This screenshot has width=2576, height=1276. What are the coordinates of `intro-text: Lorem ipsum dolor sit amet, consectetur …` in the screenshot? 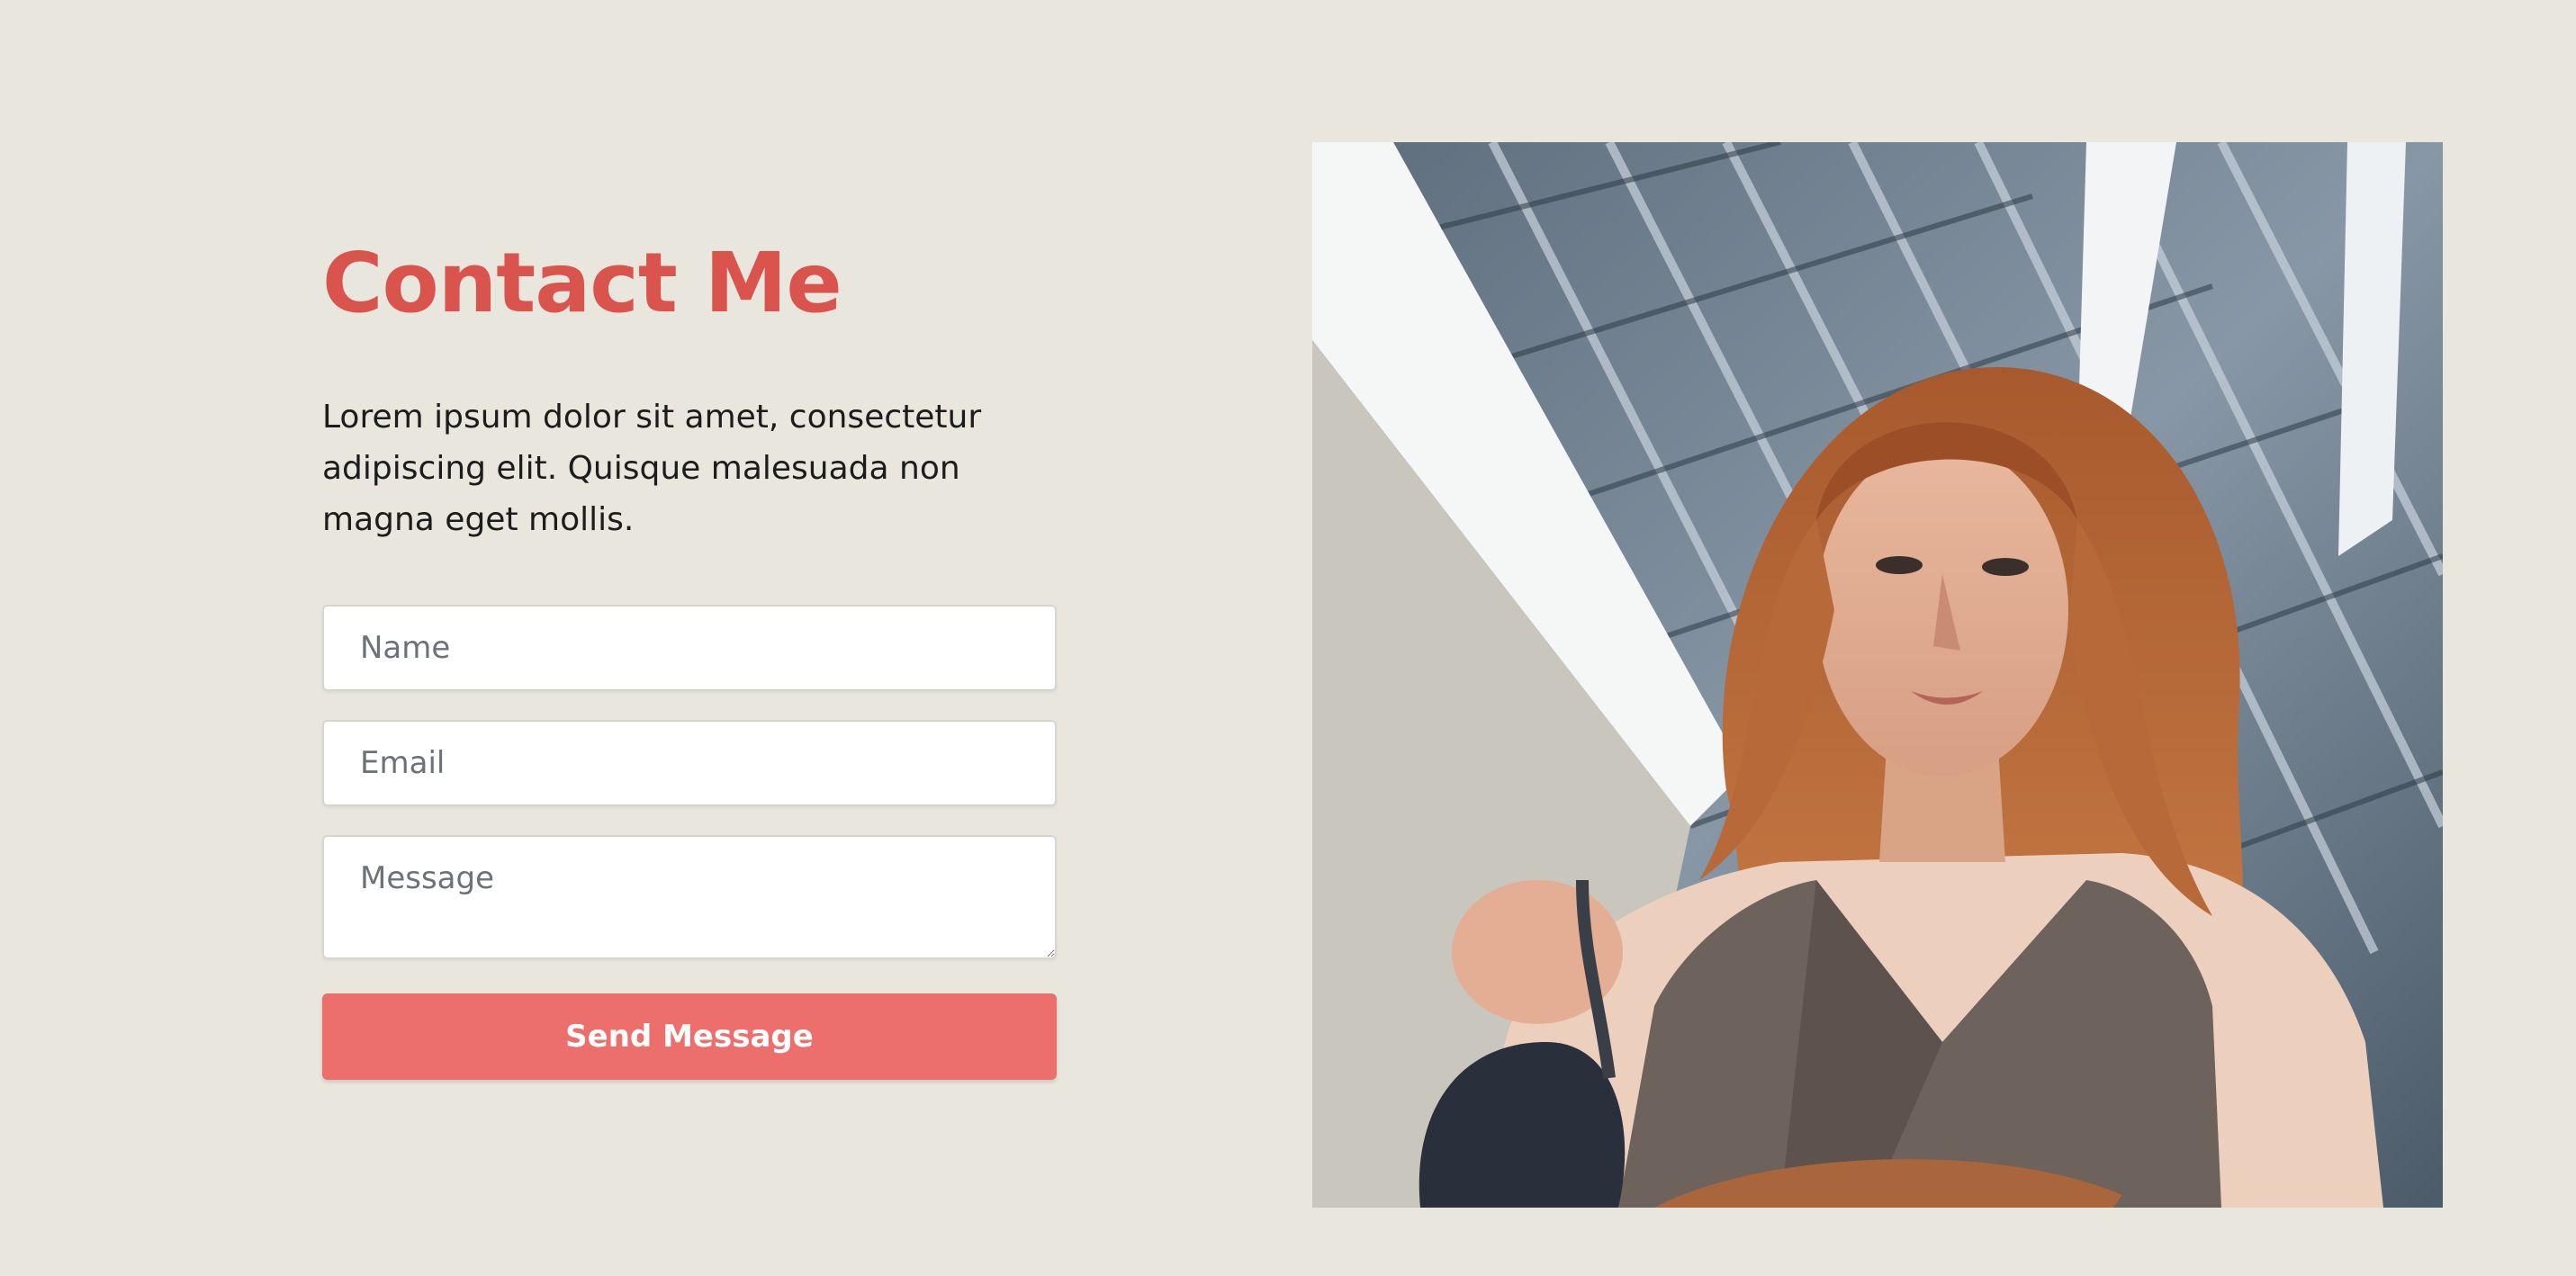 It's located at (652, 468).